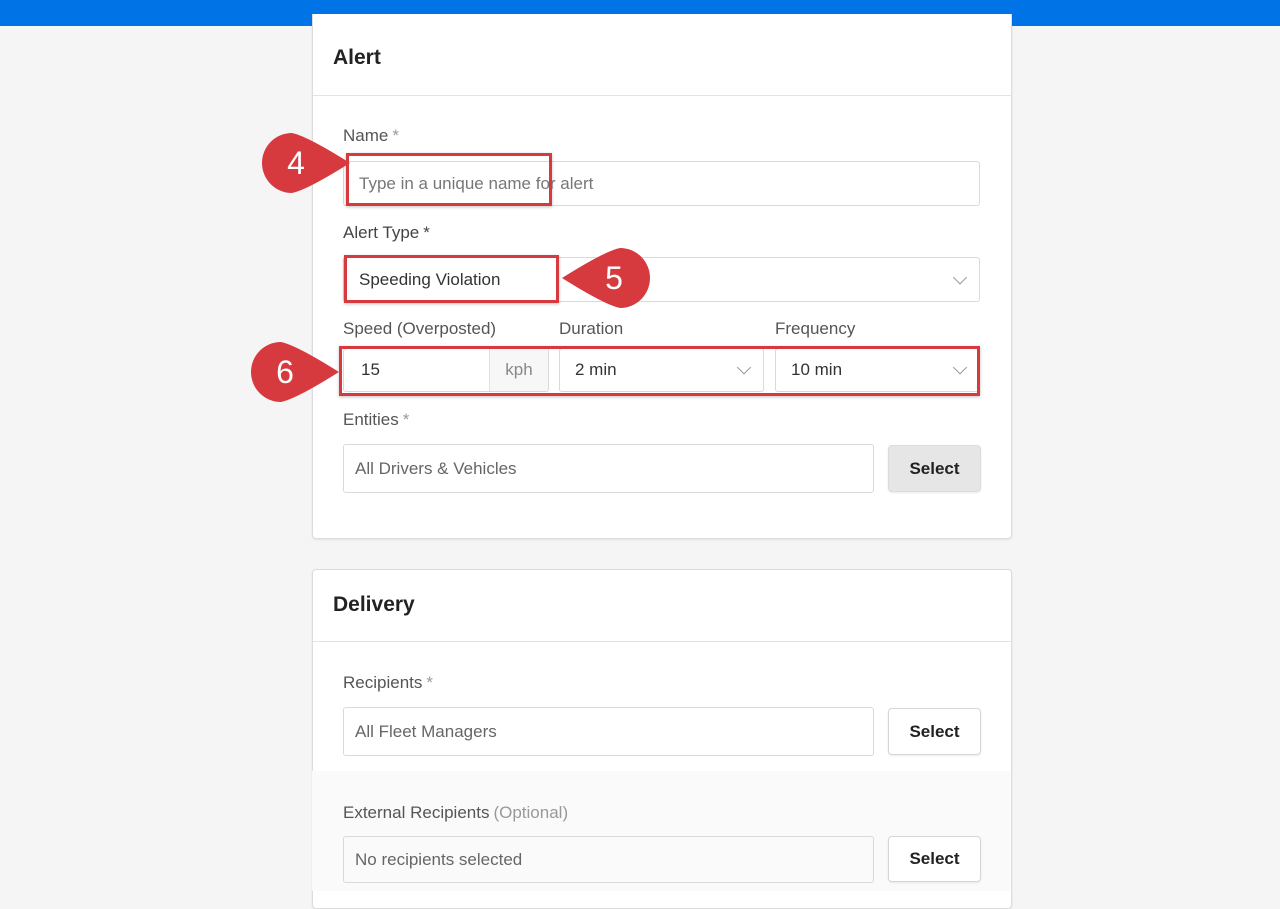 The height and width of the screenshot is (909, 1280). Describe the element at coordinates (591, 328) in the screenshot. I see `duration-label: Duration` at that location.